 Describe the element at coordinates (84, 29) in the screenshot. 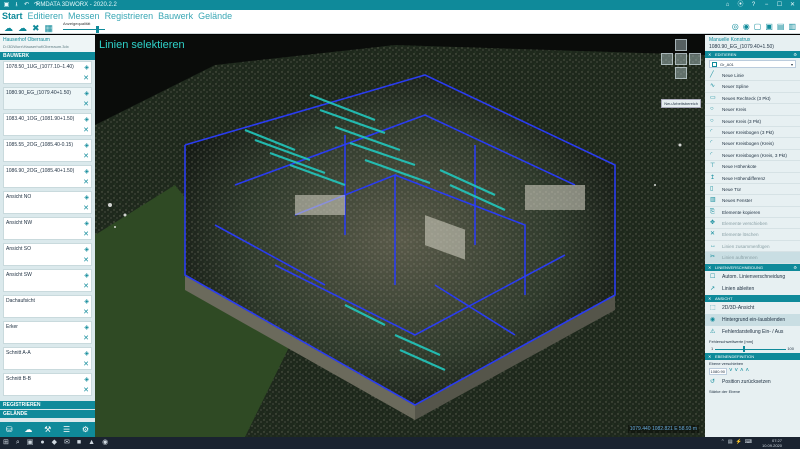

I see `quality-slider` at that location.